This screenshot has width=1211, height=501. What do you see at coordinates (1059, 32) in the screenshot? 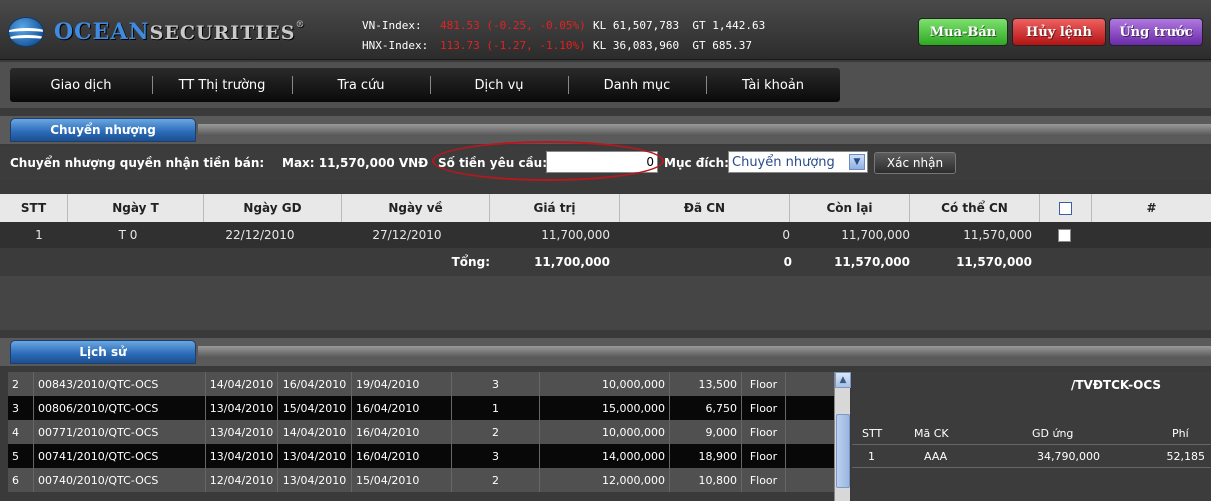
I see `cancel-order-button: Hủy lệnh` at bounding box center [1059, 32].